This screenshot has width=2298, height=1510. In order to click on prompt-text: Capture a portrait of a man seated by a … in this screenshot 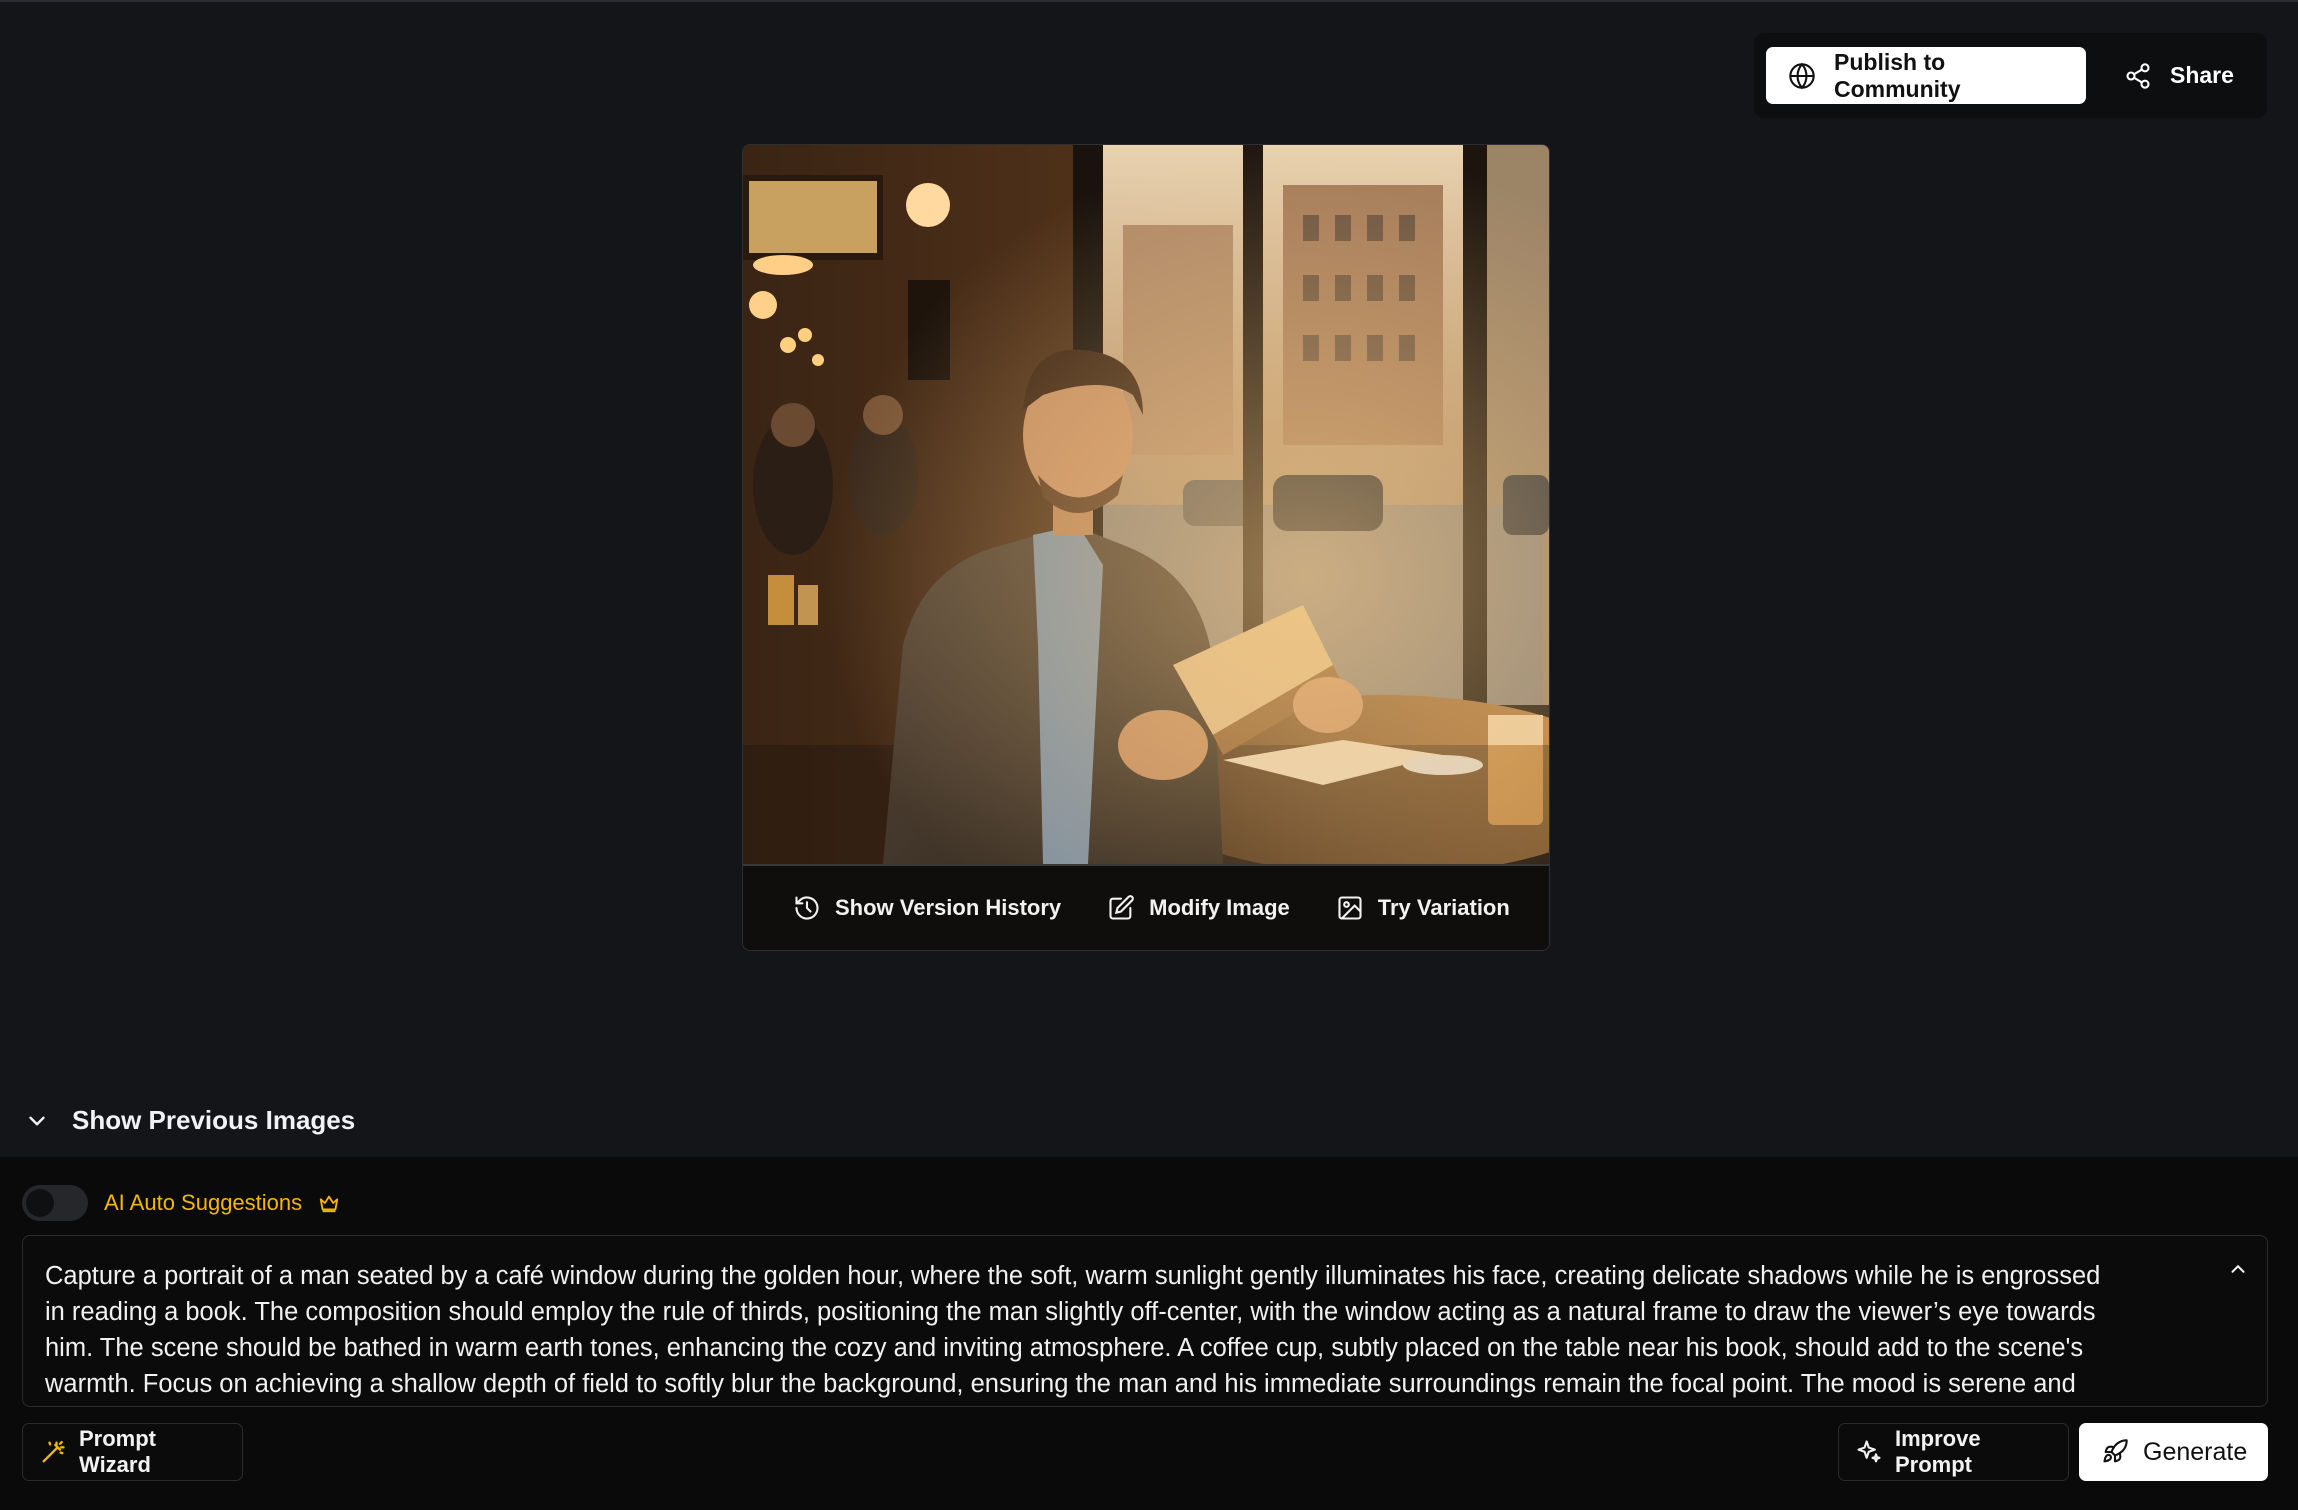, I will do `click(1073, 1330)`.